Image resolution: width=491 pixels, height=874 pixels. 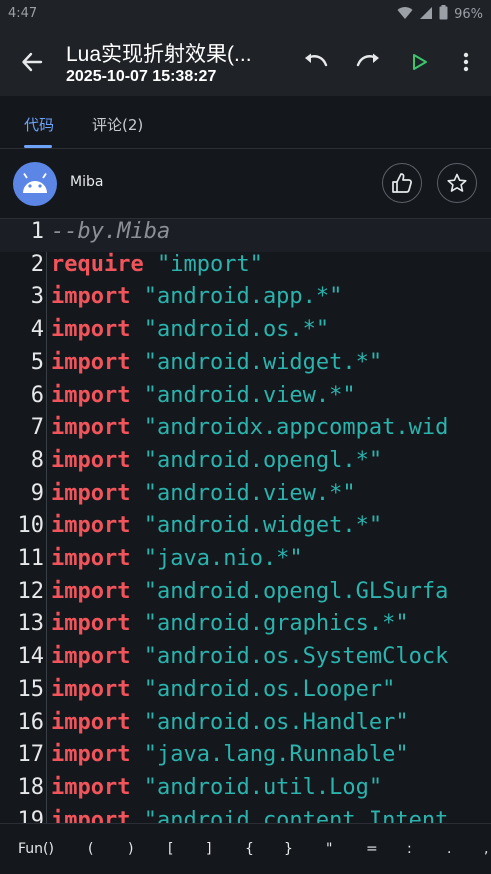 I want to click on code-line: 9 import "android.view.*", so click(x=245, y=497).